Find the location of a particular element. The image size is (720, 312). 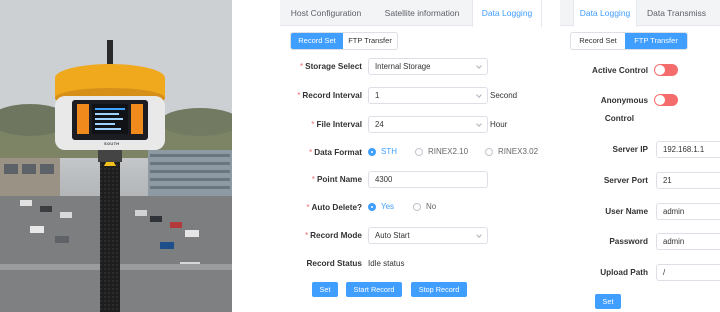

storage-select-value: Internal Storage is located at coordinates (403, 66).